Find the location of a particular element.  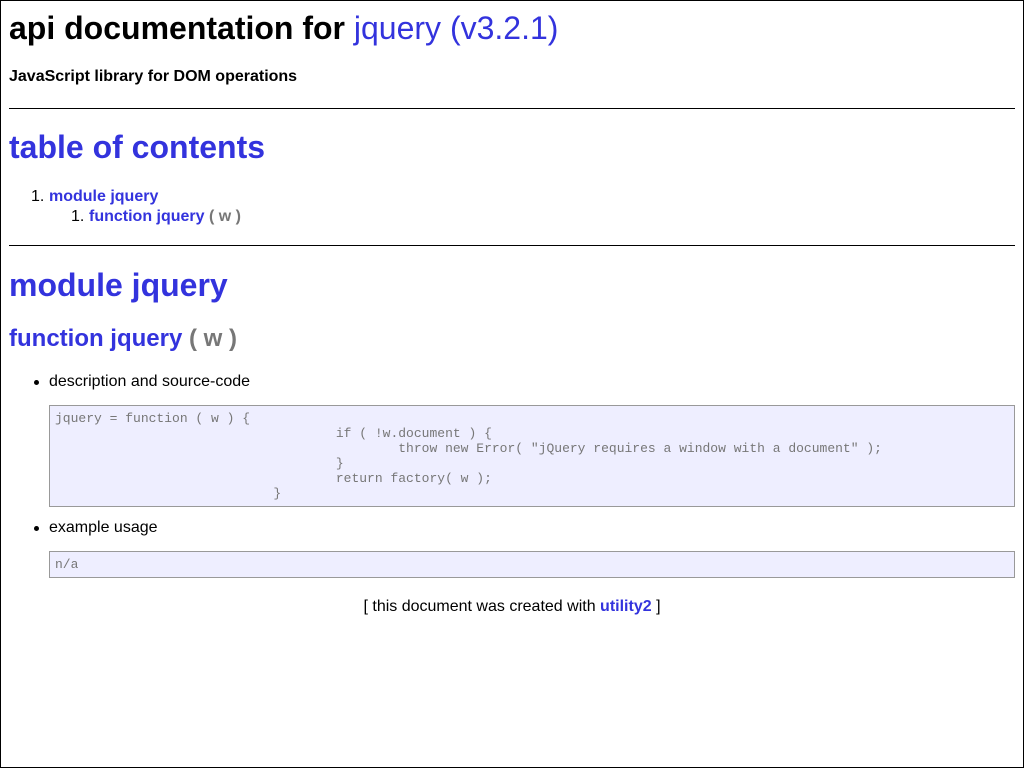

module-heading: module jquery is located at coordinates (118, 285).